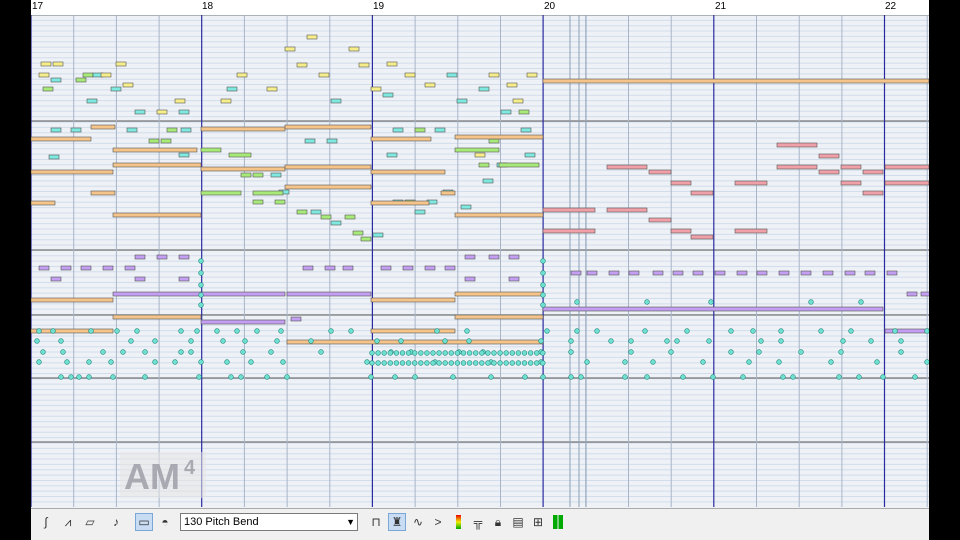 Image resolution: width=960 pixels, height=540 pixels. What do you see at coordinates (376, 522) in the screenshot?
I see `bars-icon: ⊓` at bounding box center [376, 522].